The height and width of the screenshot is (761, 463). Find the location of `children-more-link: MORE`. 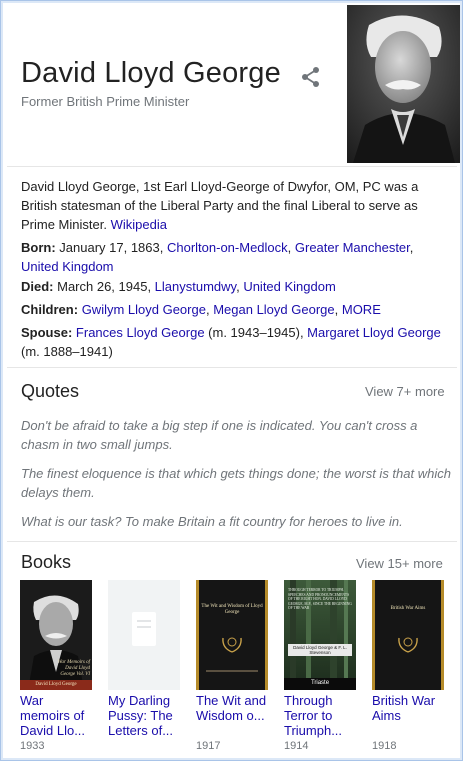

children-more-link: MORE is located at coordinates (361, 309).